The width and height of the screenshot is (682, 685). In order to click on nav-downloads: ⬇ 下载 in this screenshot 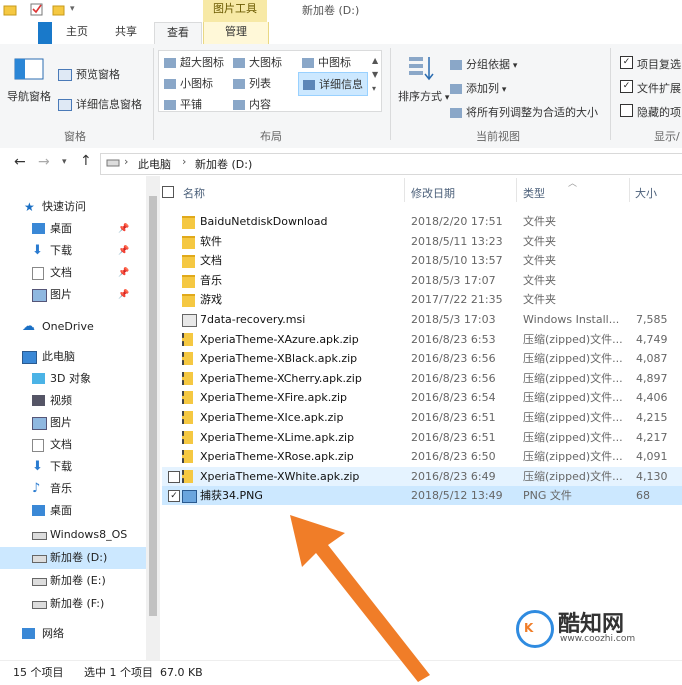, I will do `click(70, 467)`.